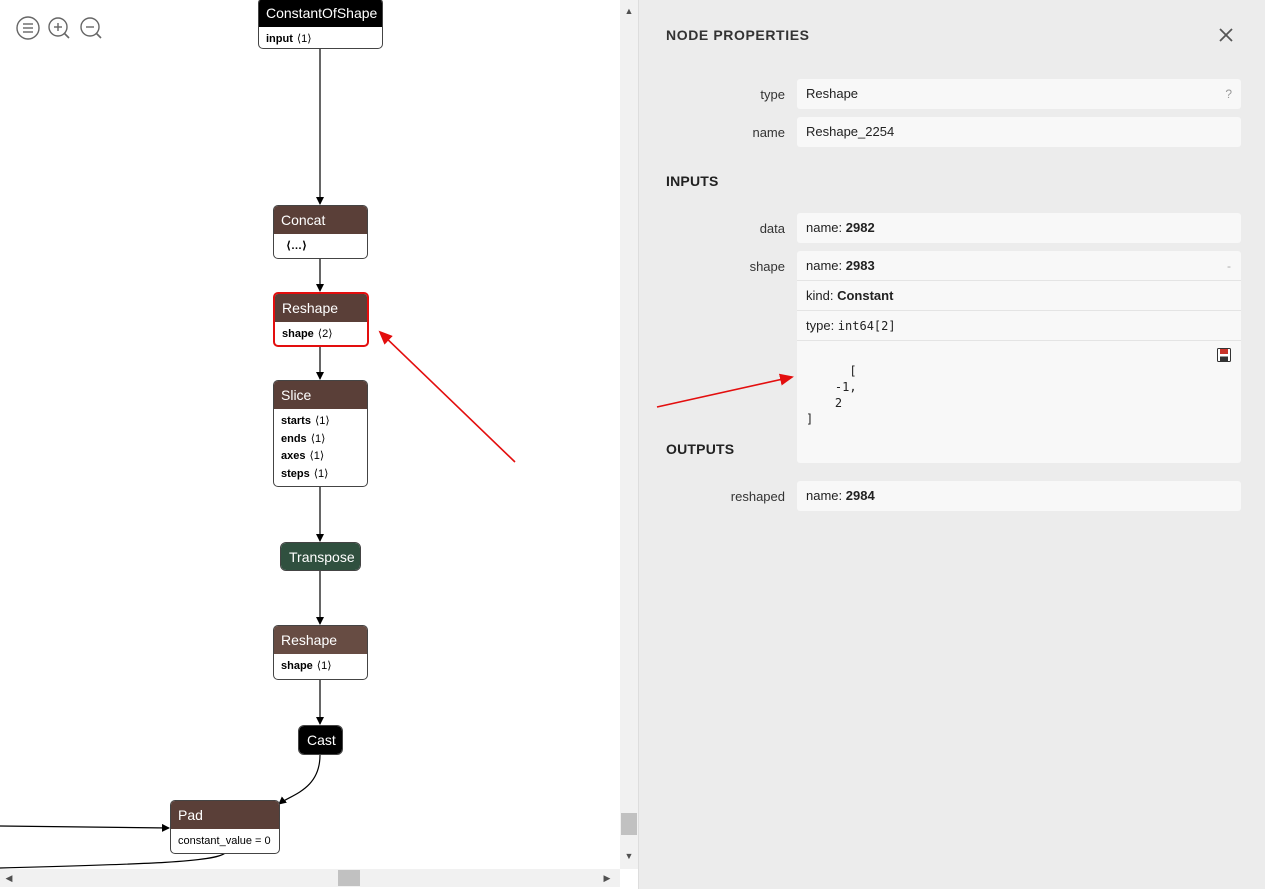 This screenshot has height=889, width=1265. Describe the element at coordinates (294, 438) in the screenshot. I see `attr-name: ends` at that location.